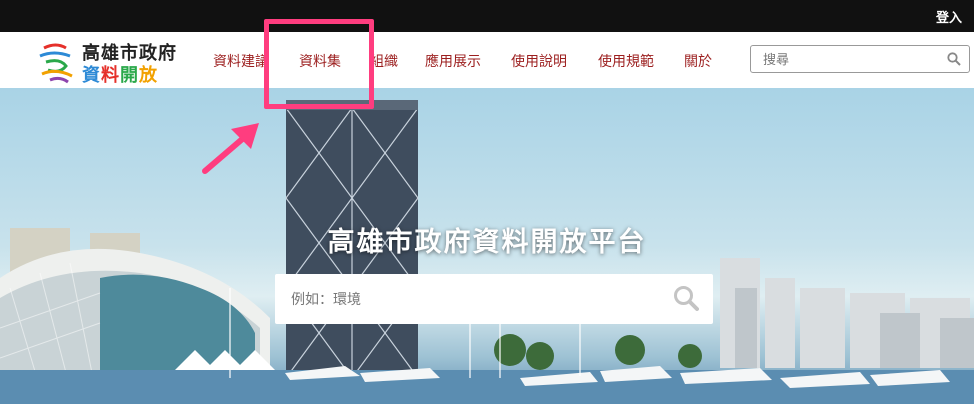 Image resolution: width=974 pixels, height=404 pixels. Describe the element at coordinates (241, 61) in the screenshot. I see `nav-item-data-suggestions: 資料建議` at that location.